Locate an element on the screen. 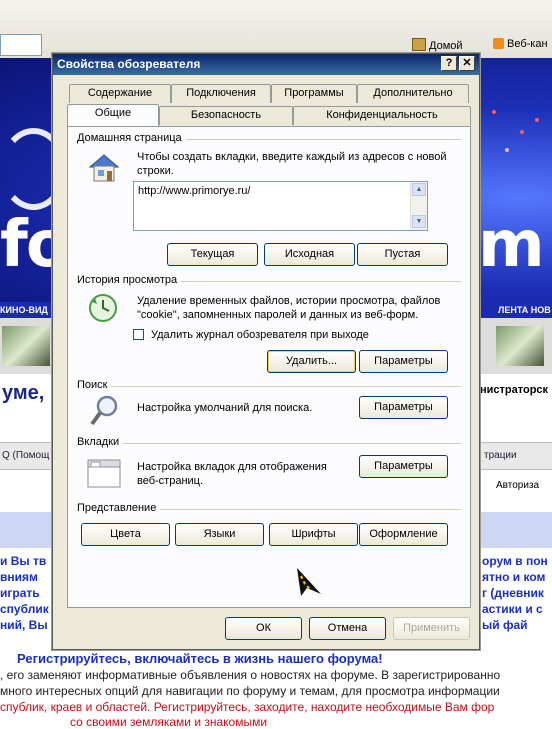 This screenshot has height=729, width=552. text-line: спублик is located at coordinates (24, 609).